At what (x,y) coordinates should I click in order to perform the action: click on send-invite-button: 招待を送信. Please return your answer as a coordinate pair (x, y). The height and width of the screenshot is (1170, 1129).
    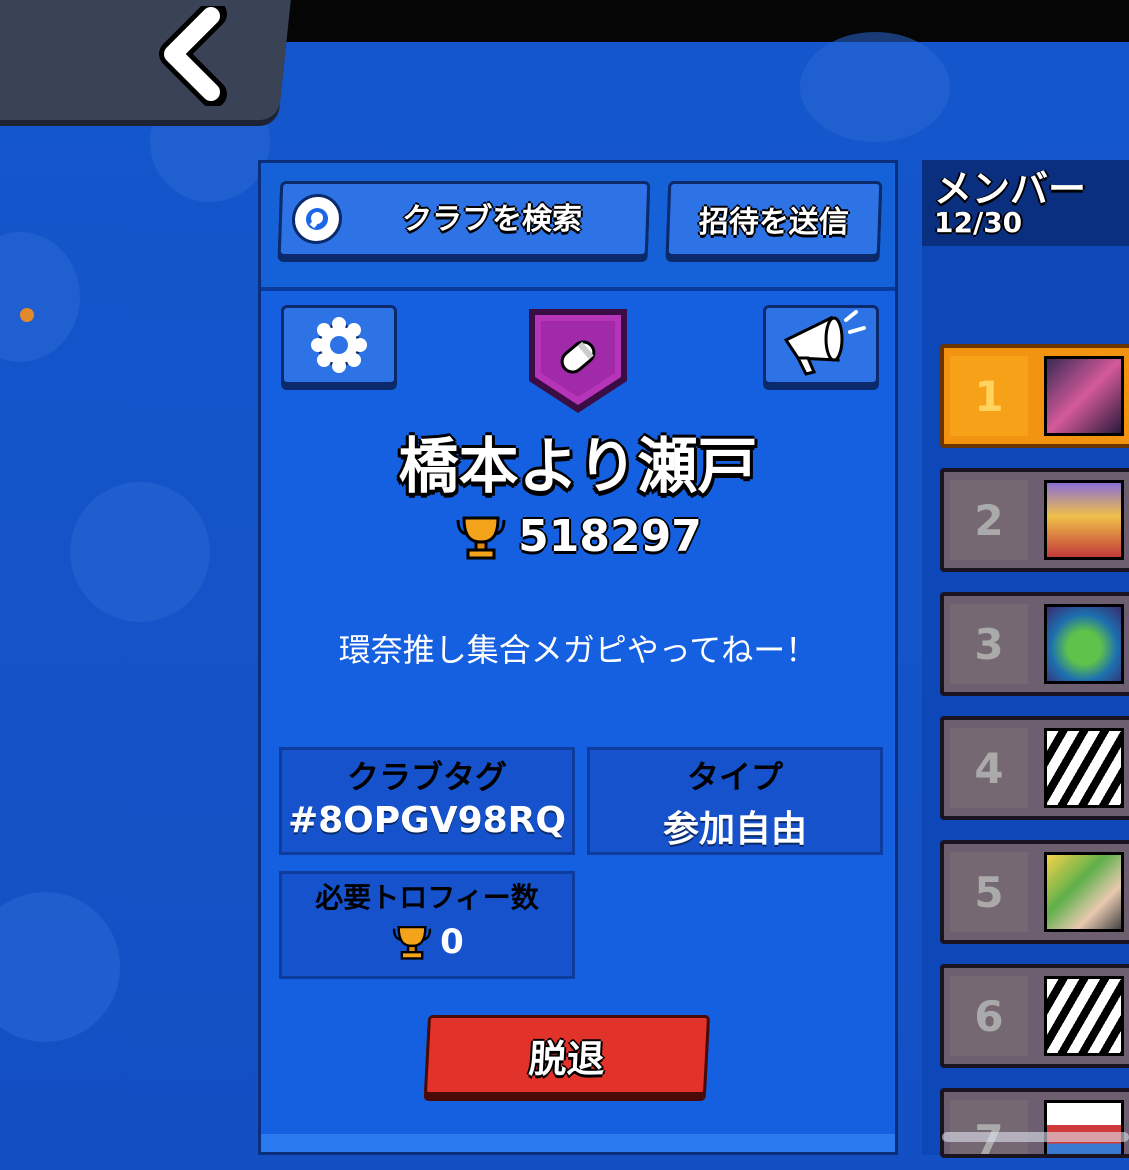
    Looking at the image, I should click on (774, 219).